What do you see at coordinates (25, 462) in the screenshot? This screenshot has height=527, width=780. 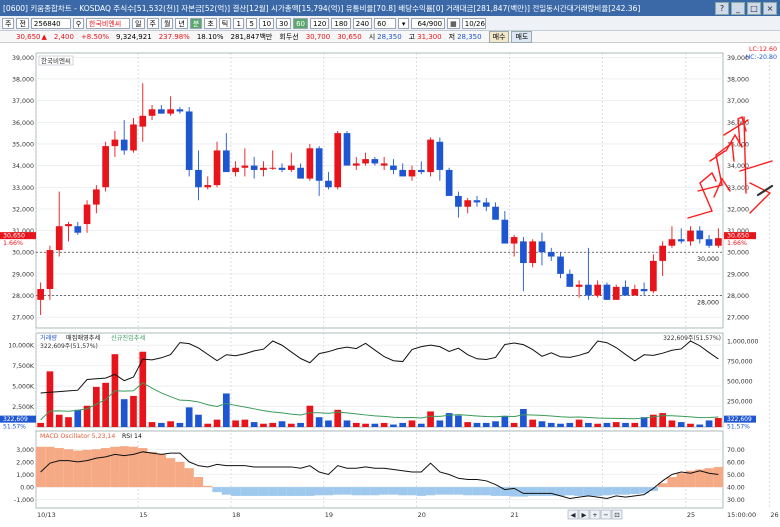 I see `macd-tick-left: 2,000` at bounding box center [25, 462].